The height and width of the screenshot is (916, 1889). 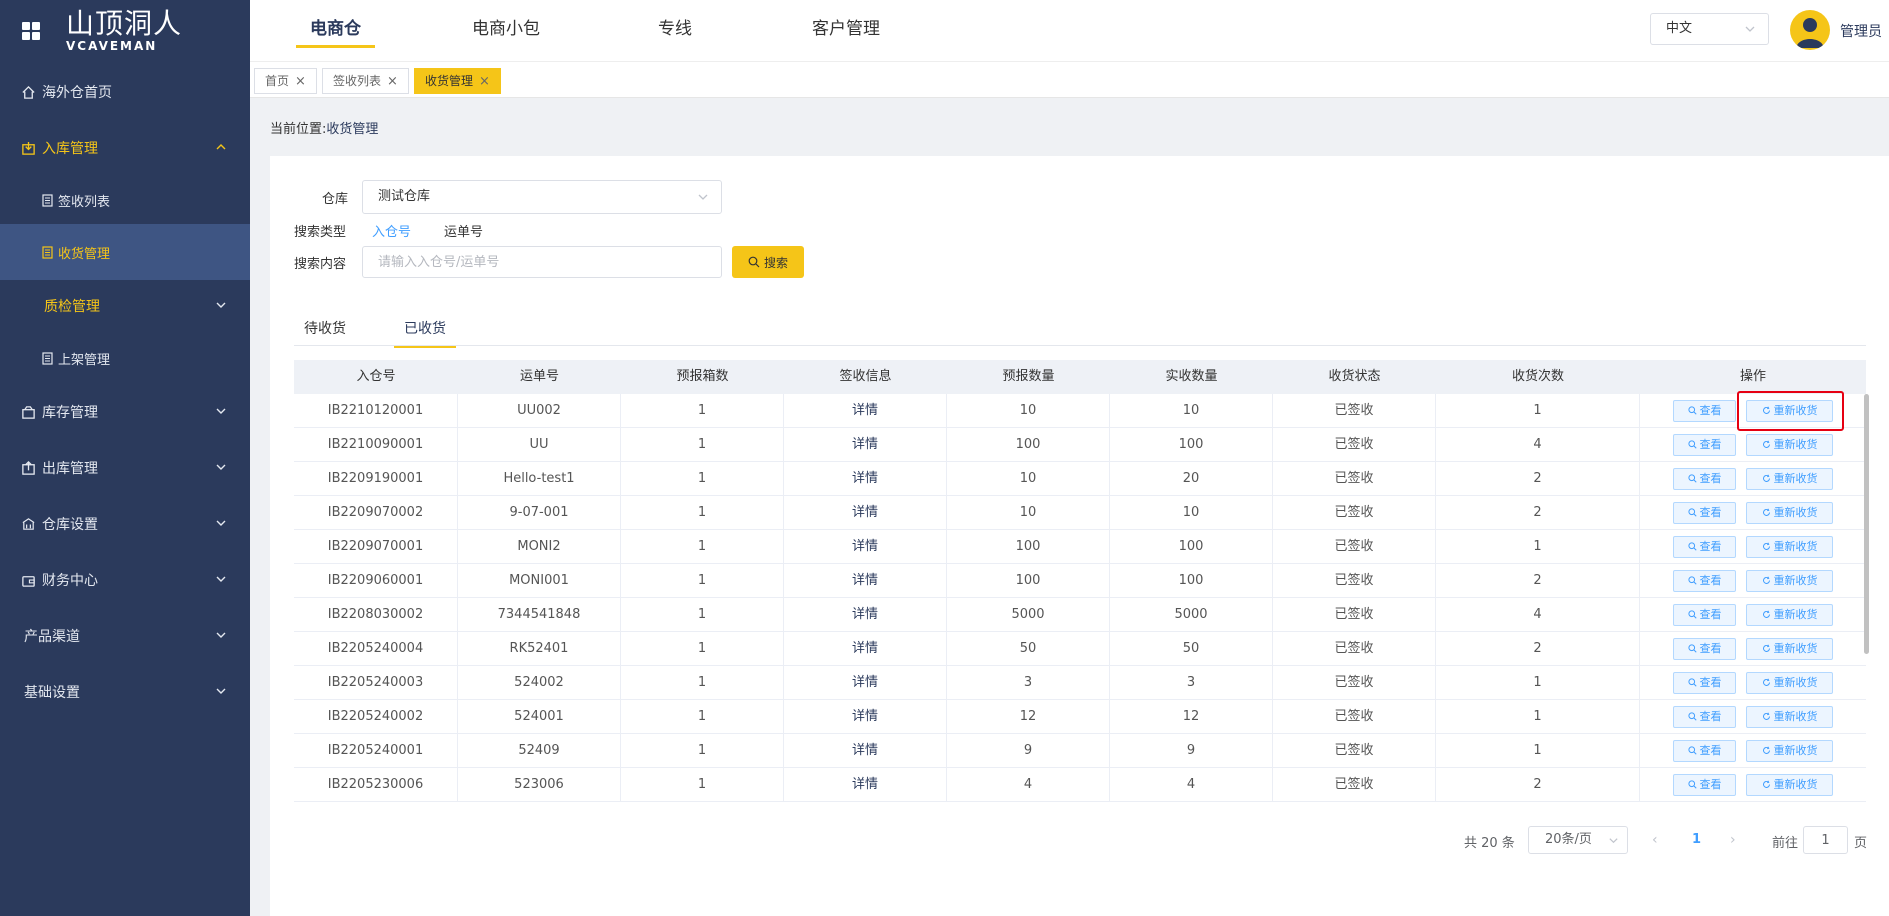 What do you see at coordinates (539, 682) in the screenshot?
I see `waybill-no: 524002` at bounding box center [539, 682].